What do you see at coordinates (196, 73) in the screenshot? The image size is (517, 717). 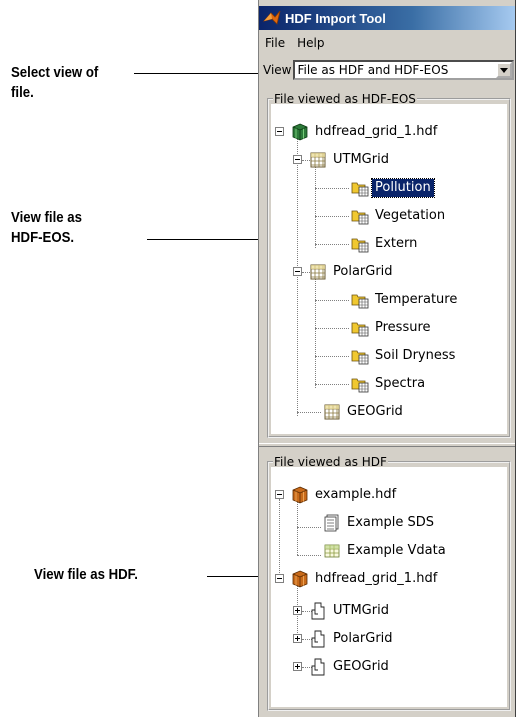 I see `callout-line-select-view` at bounding box center [196, 73].